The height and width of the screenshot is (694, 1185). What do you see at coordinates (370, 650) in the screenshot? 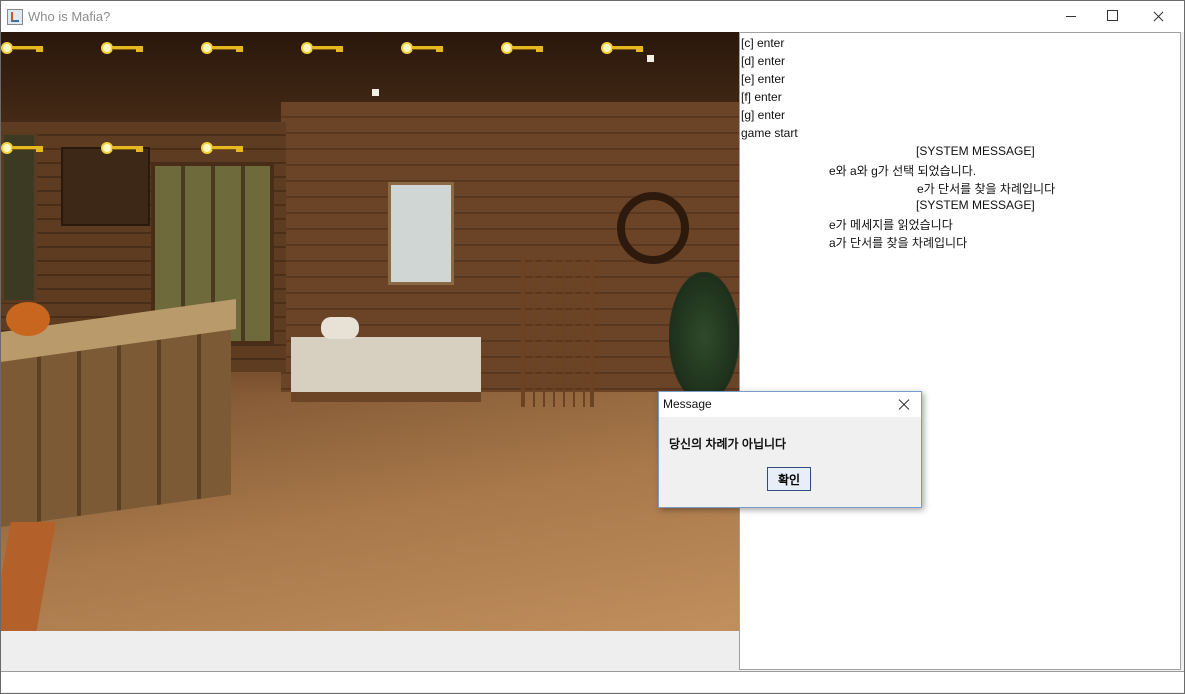
I see `bottom-panel` at bounding box center [370, 650].